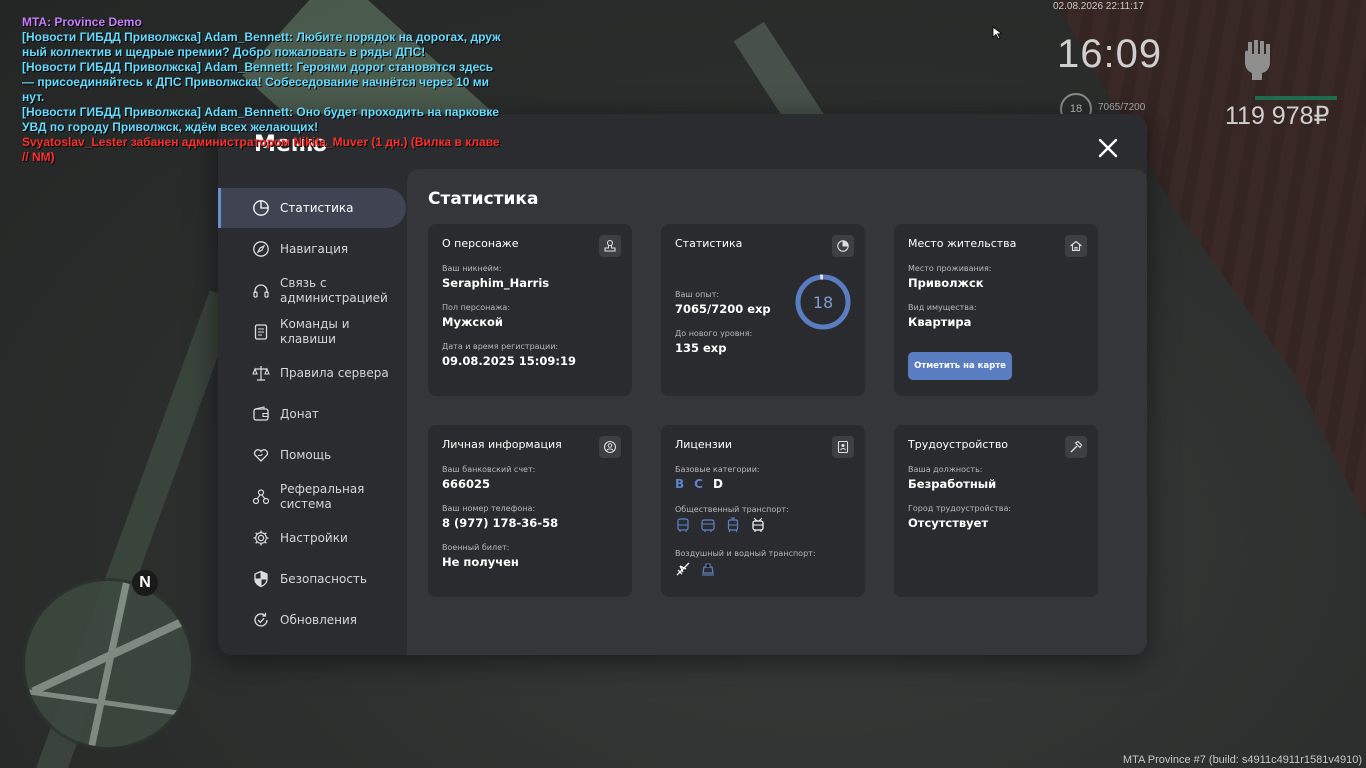  I want to click on card-title: О персонаже, so click(480, 243).